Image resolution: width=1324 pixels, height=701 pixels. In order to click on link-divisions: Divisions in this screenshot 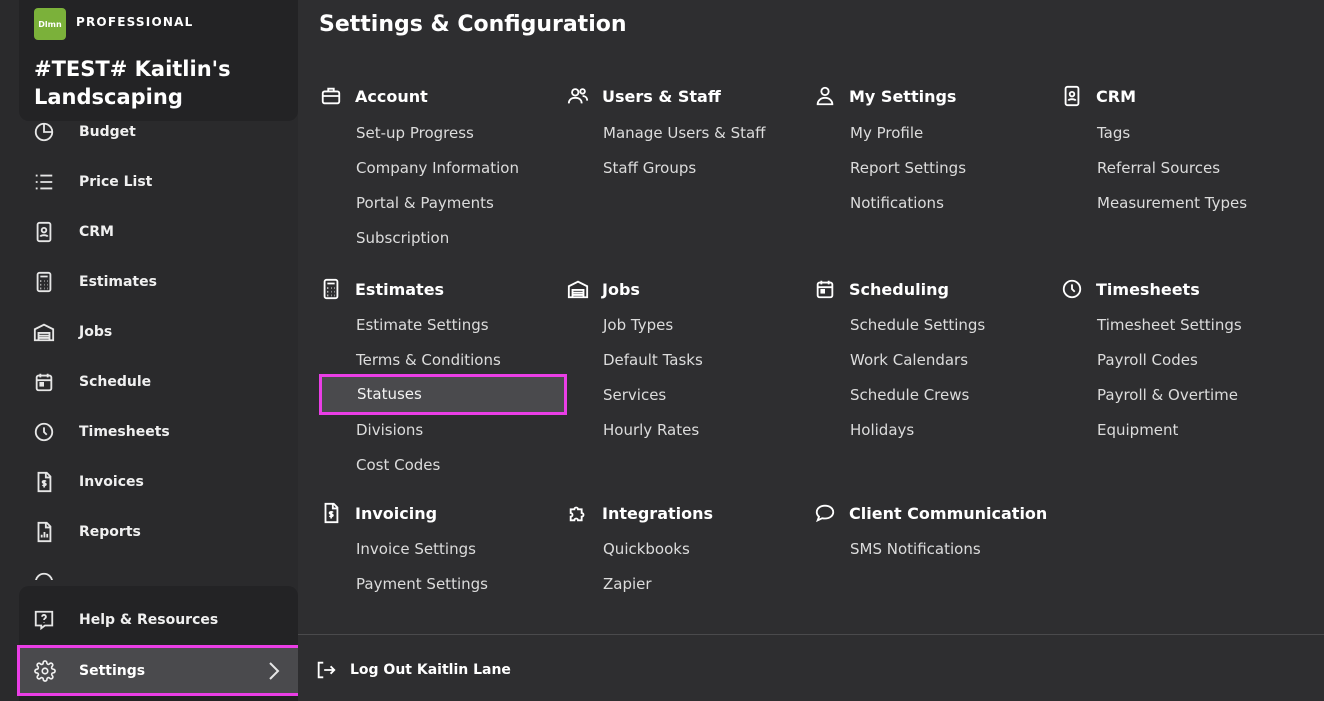, I will do `click(389, 430)`.